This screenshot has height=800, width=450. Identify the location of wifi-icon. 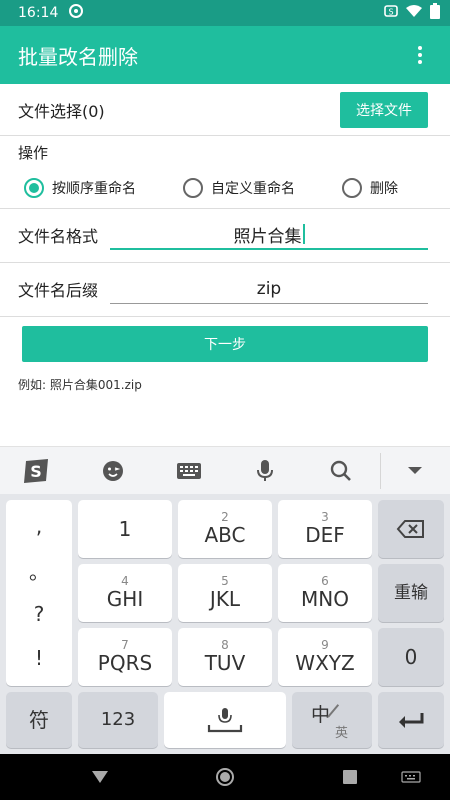
(414, 13).